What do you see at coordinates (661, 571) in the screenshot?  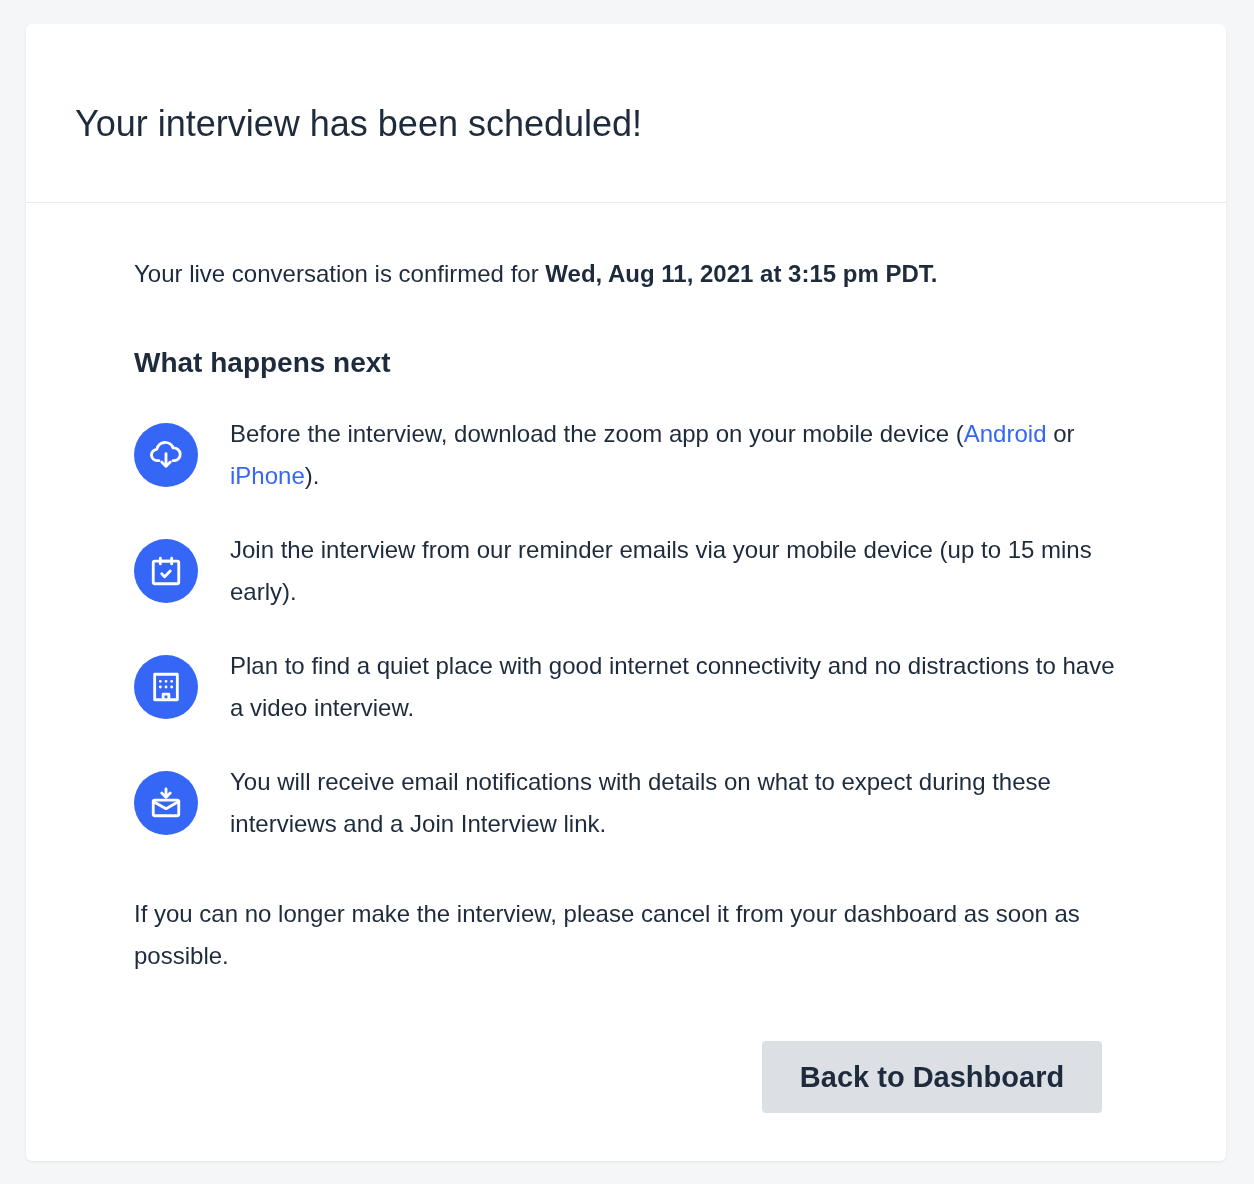 I see `step-text: Join the interview from our reminder emails via your mobile device (up to 15 mins early).` at bounding box center [661, 571].